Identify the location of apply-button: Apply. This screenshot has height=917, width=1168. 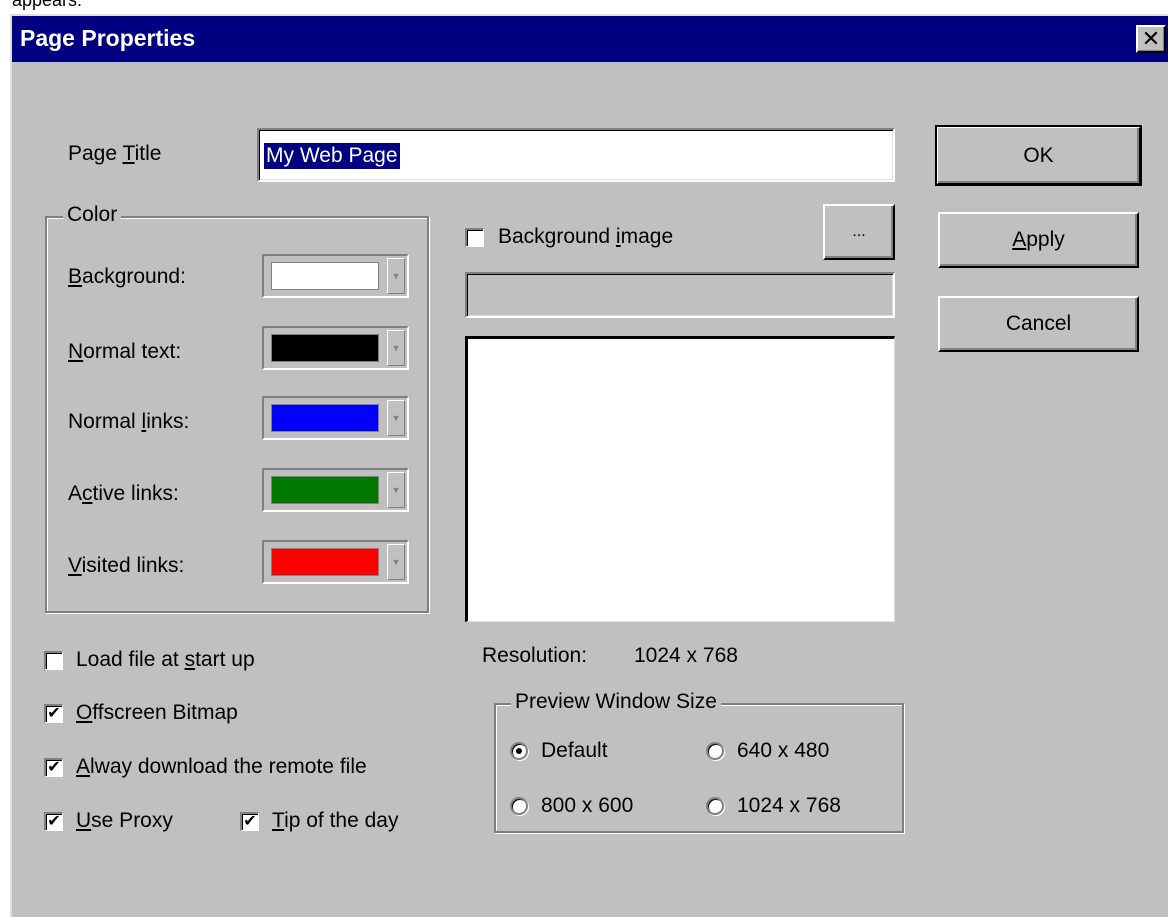
(1038, 240).